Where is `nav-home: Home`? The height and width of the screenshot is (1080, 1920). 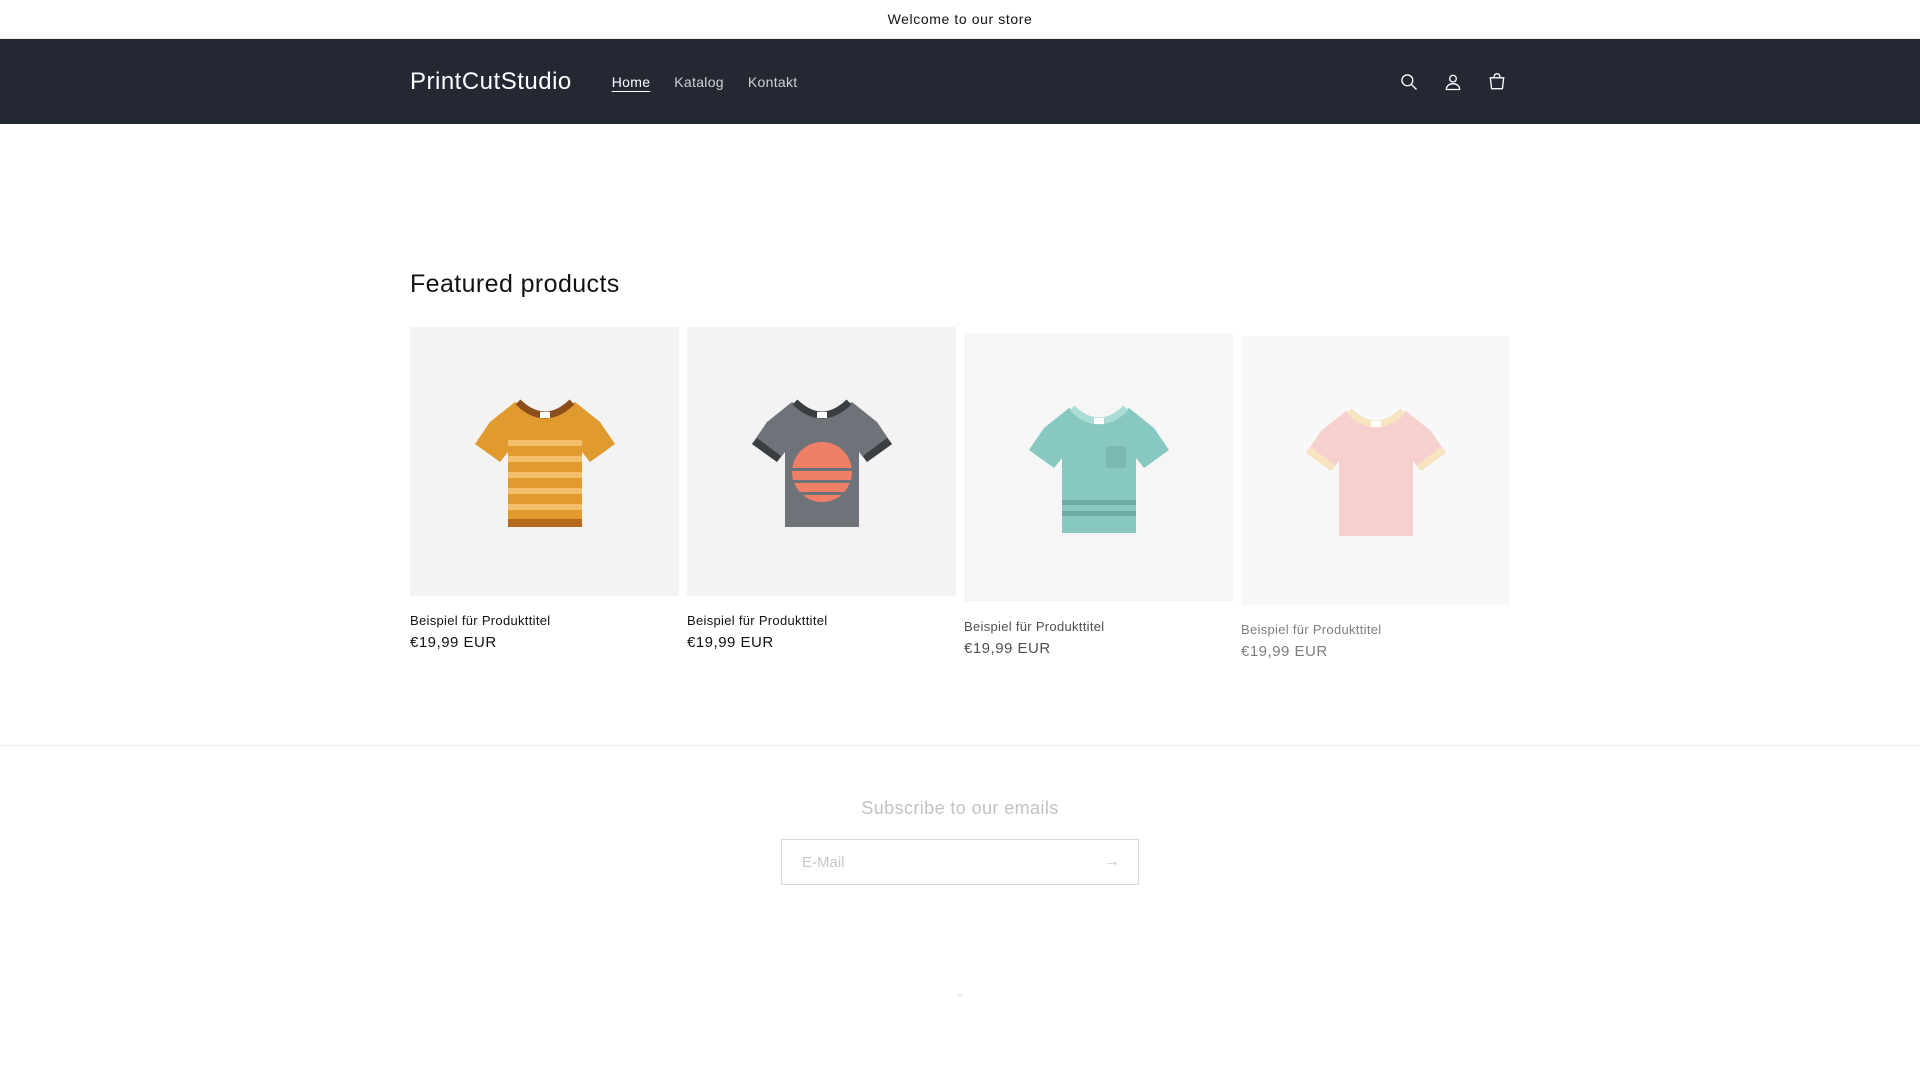
nav-home: Home is located at coordinates (631, 82).